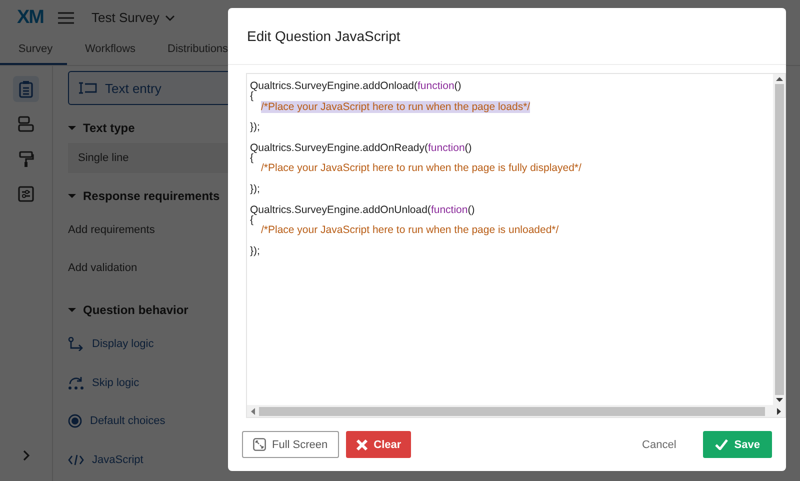 The image size is (800, 481). What do you see at coordinates (363, 209) in the screenshot?
I see `code-line: Qualtrics.SurveyEngine.addOnUnload(function()` at bounding box center [363, 209].